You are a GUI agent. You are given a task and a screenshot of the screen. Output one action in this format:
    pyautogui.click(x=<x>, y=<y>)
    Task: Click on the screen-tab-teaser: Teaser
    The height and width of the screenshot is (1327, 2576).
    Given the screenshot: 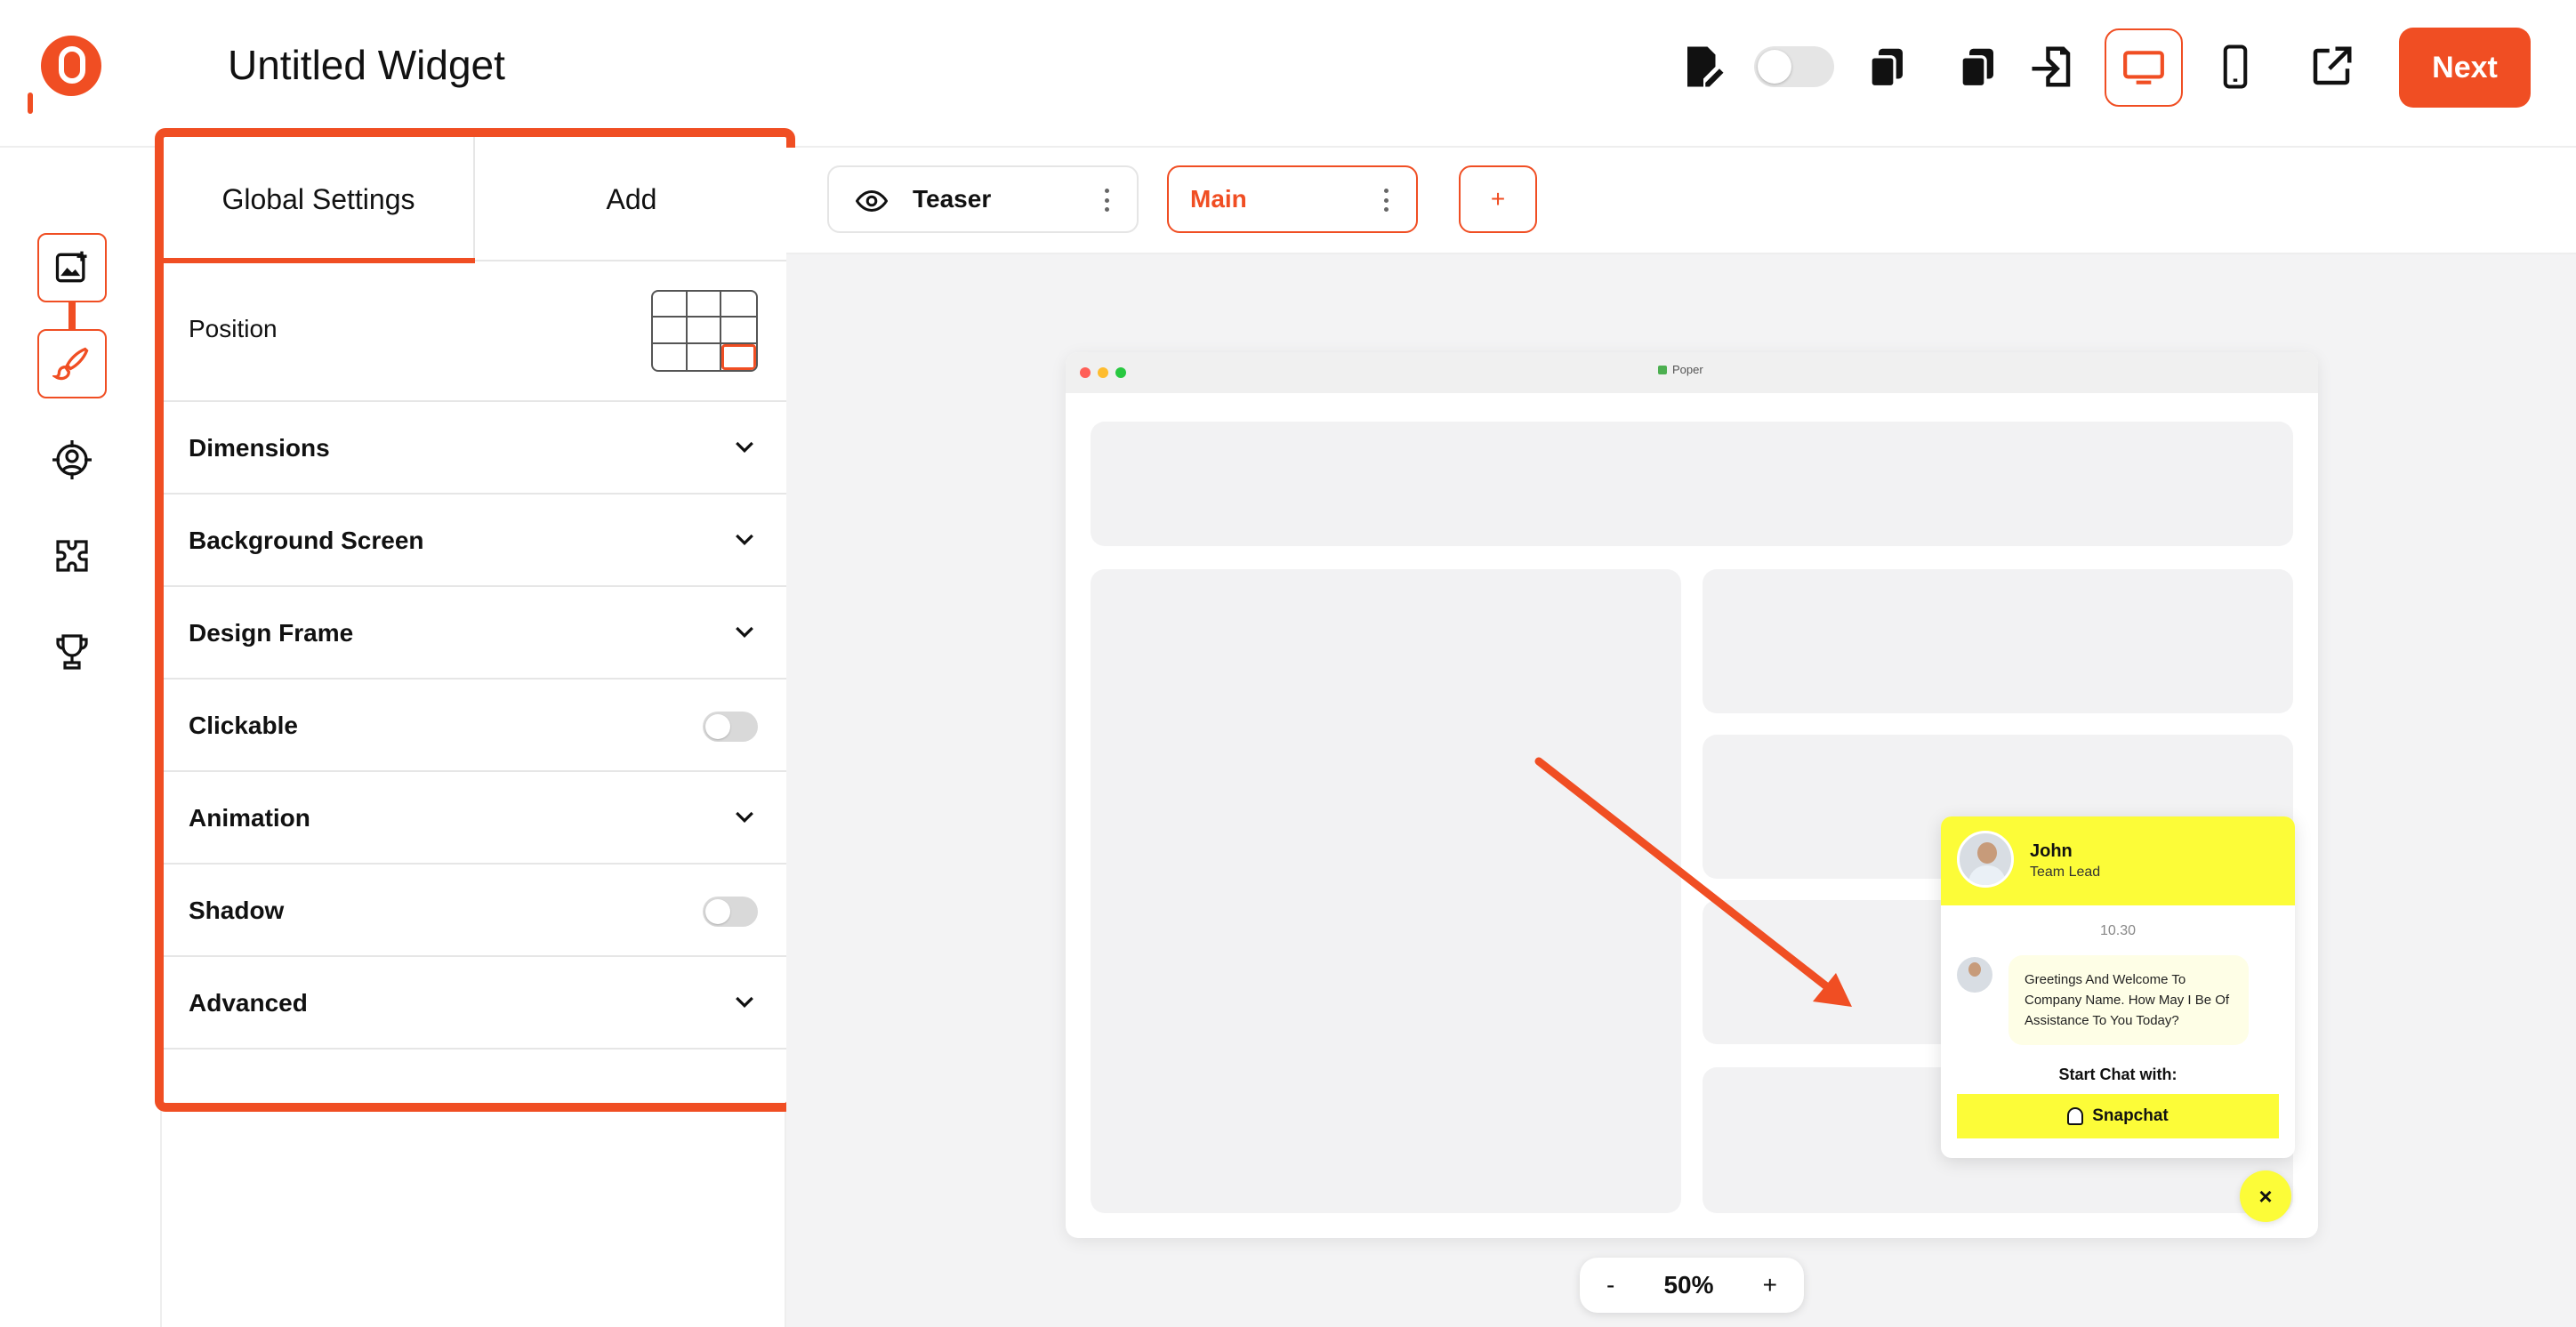 What is the action you would take?
    pyautogui.click(x=983, y=199)
    